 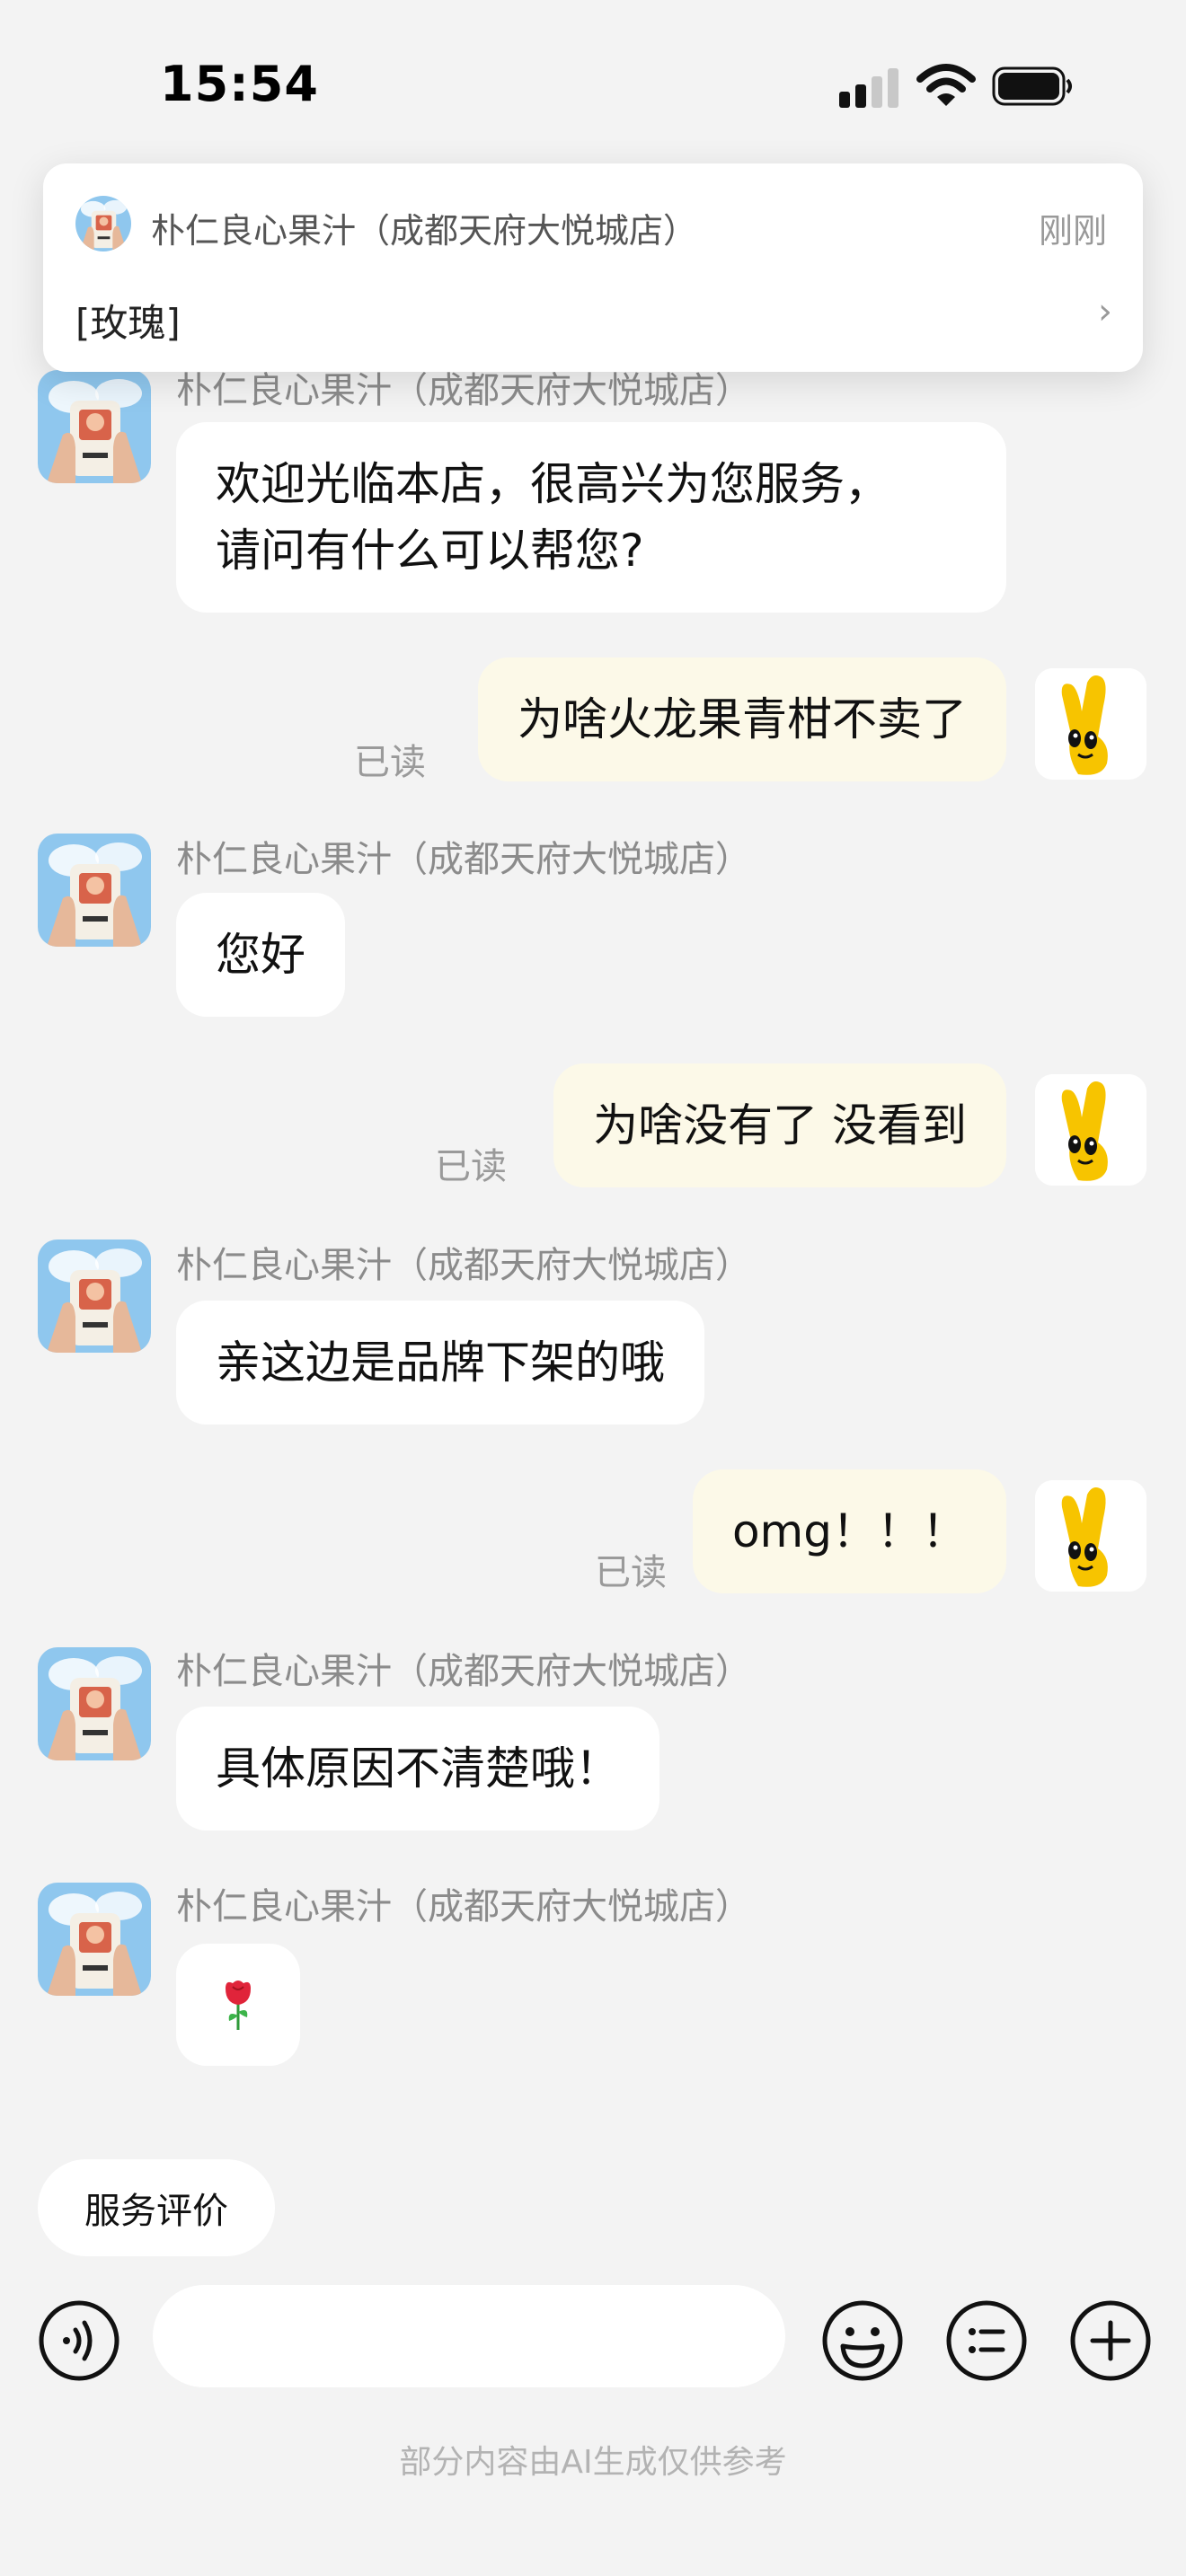 I want to click on message-line: 欢迎光临本店，很高兴为您服务，, so click(x=553, y=484).